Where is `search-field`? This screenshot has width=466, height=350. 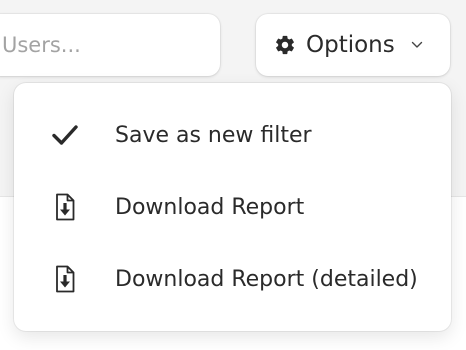
search-field is located at coordinates (110, 45).